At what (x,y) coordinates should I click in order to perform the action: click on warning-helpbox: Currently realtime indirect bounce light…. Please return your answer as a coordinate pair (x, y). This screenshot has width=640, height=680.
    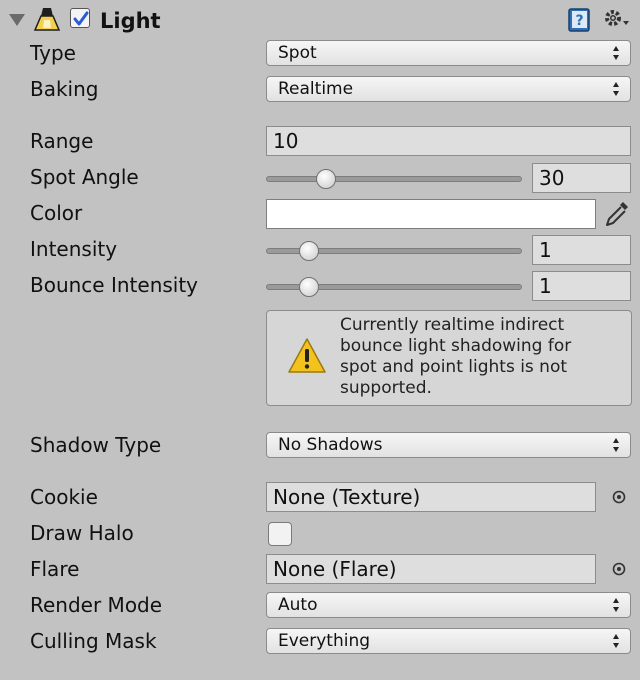
    Looking at the image, I should click on (449, 358).